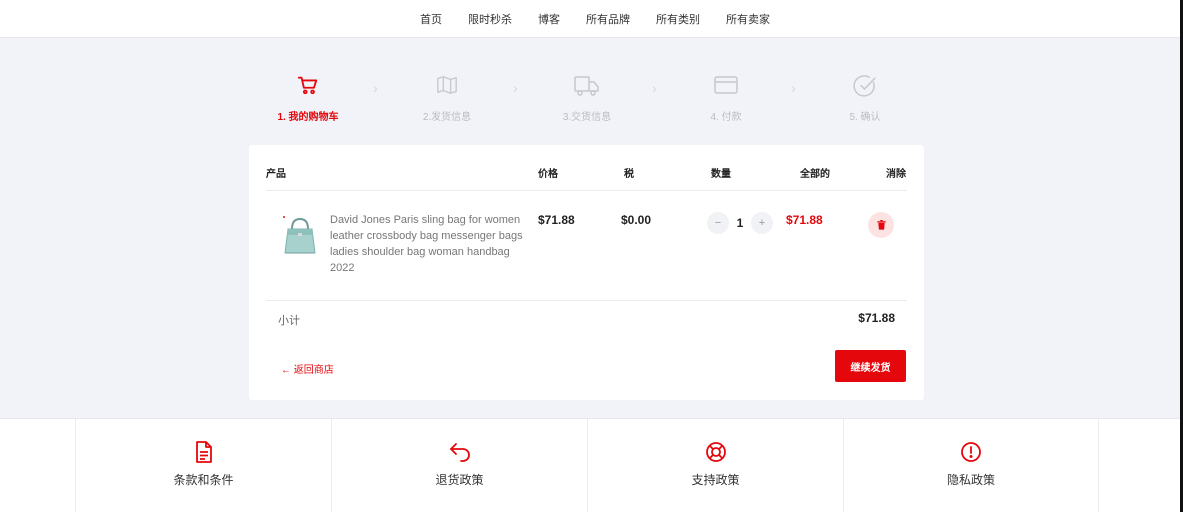  What do you see at coordinates (970, 480) in the screenshot?
I see `footer-label: 隐私政策` at bounding box center [970, 480].